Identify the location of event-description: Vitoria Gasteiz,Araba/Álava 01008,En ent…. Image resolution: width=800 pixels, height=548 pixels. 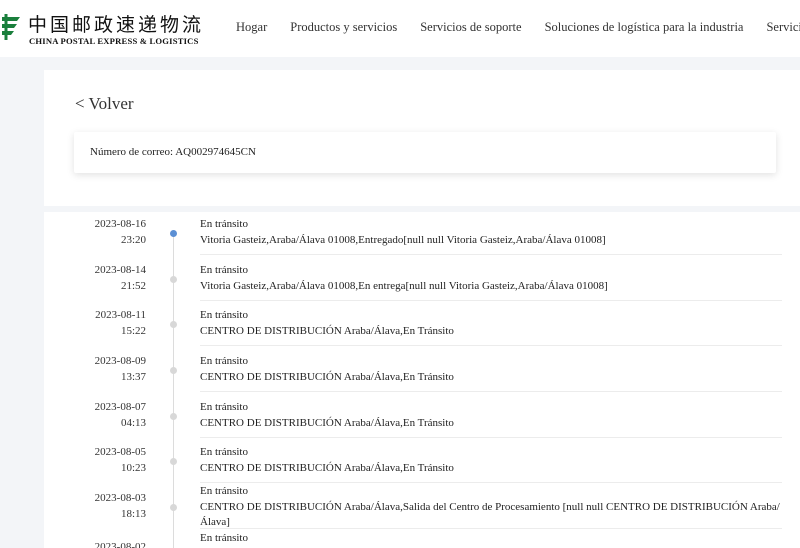
(404, 286).